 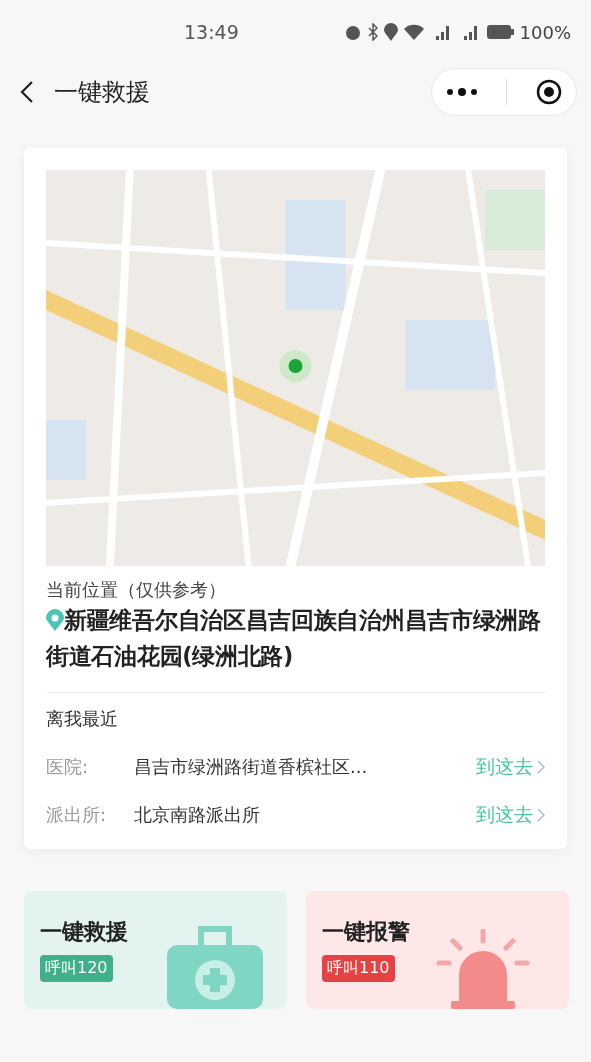 I want to click on page-title: 一键救援, so click(x=102, y=92).